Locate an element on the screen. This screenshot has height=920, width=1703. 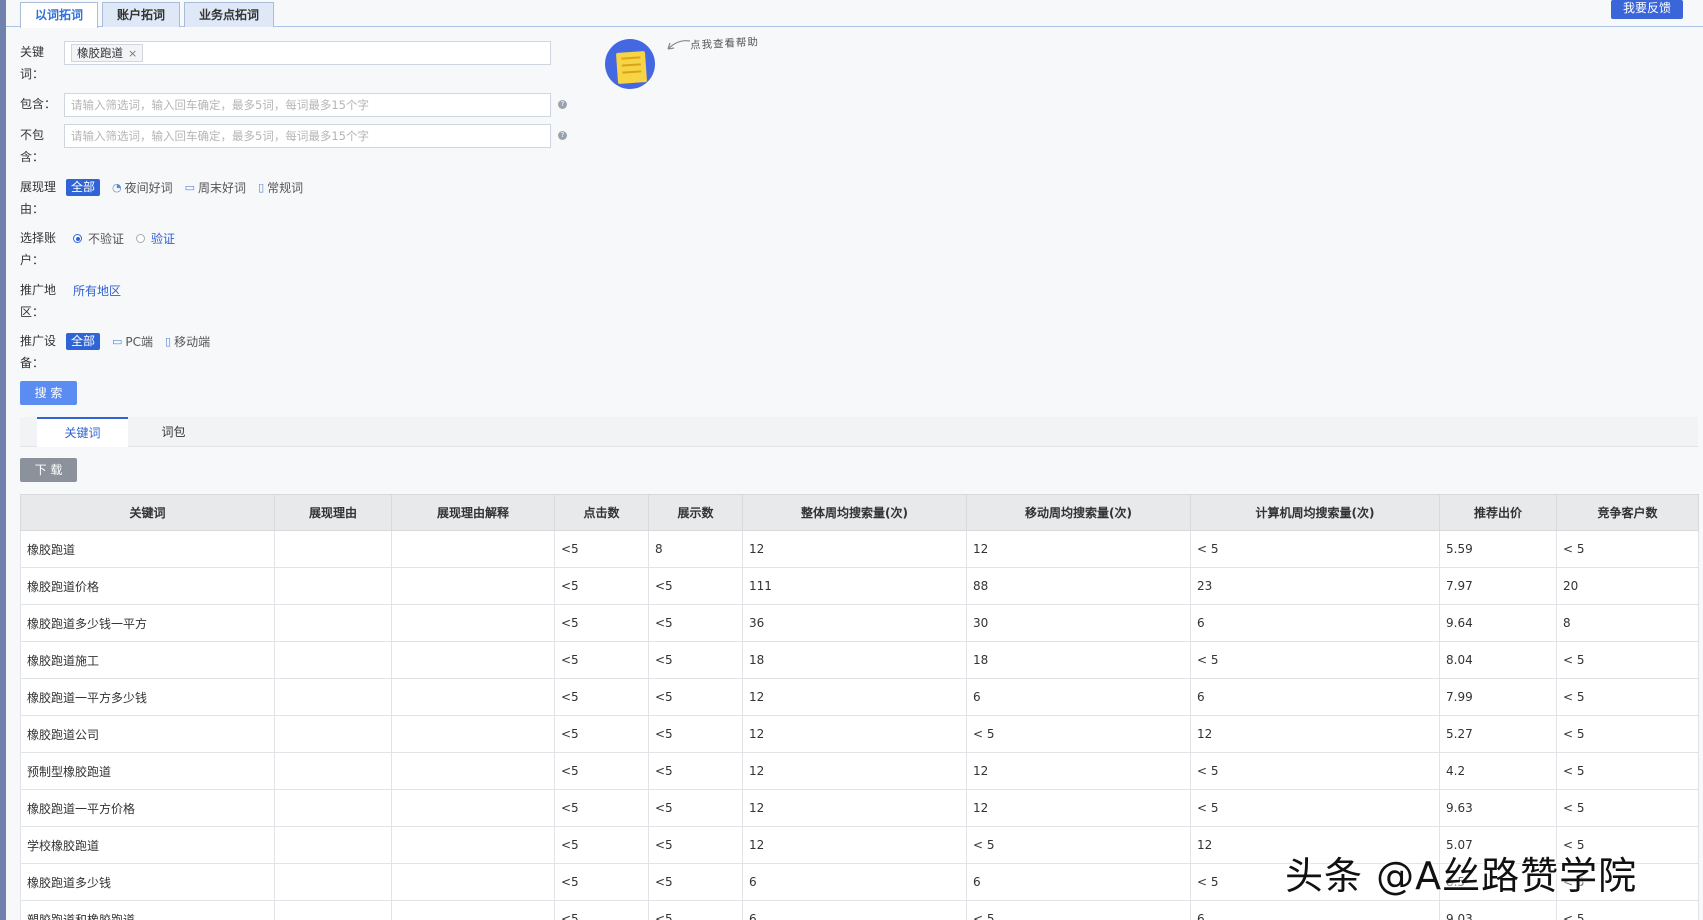
tab-business-expand: 业务点拓词 is located at coordinates (229, 14).